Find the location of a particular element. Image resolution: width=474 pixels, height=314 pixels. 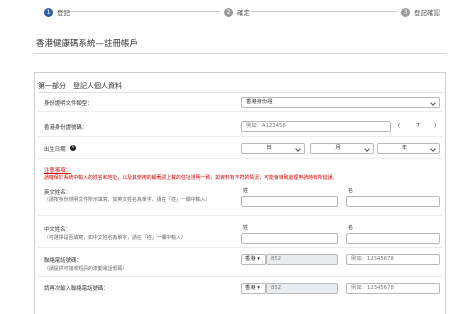

phone-country-code: 852 is located at coordinates (302, 259).